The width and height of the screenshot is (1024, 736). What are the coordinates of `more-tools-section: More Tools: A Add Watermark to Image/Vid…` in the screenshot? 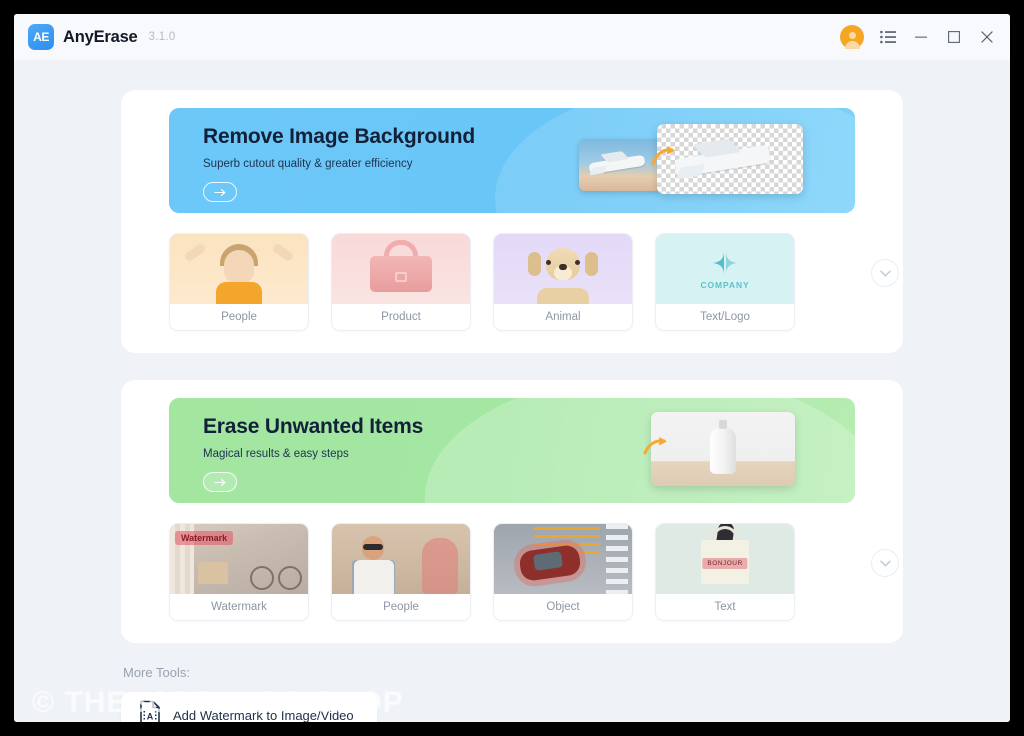 It's located at (512, 693).